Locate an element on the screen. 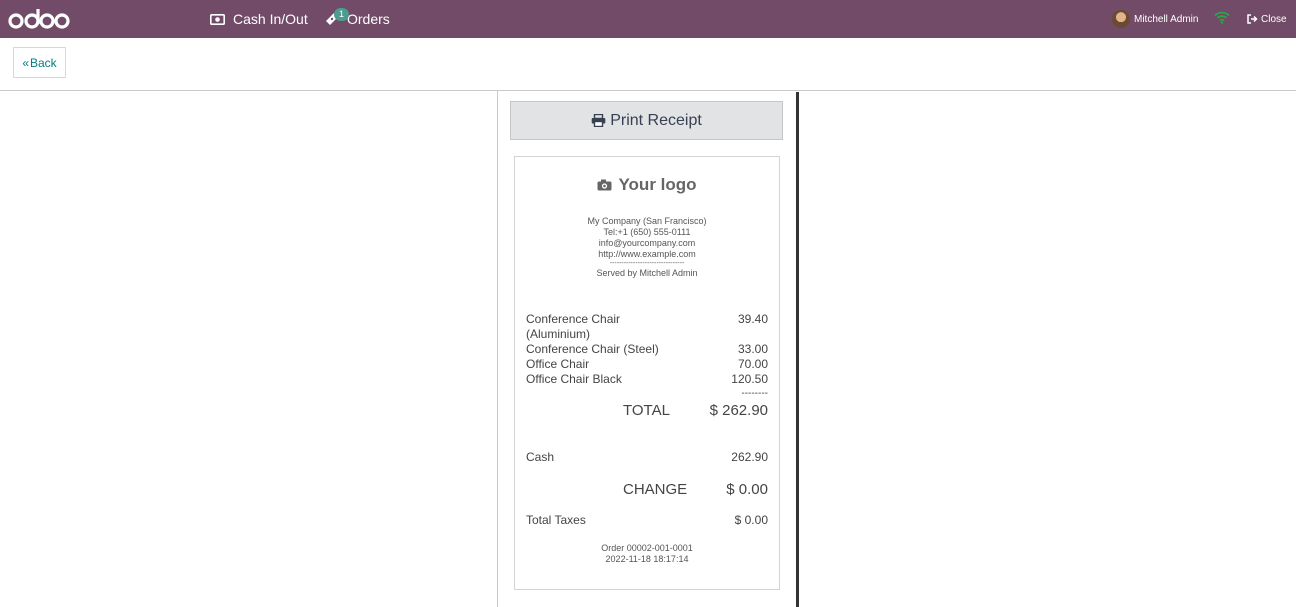 This screenshot has height=607, width=1296. orders-button: 1 Orders is located at coordinates (357, 19).